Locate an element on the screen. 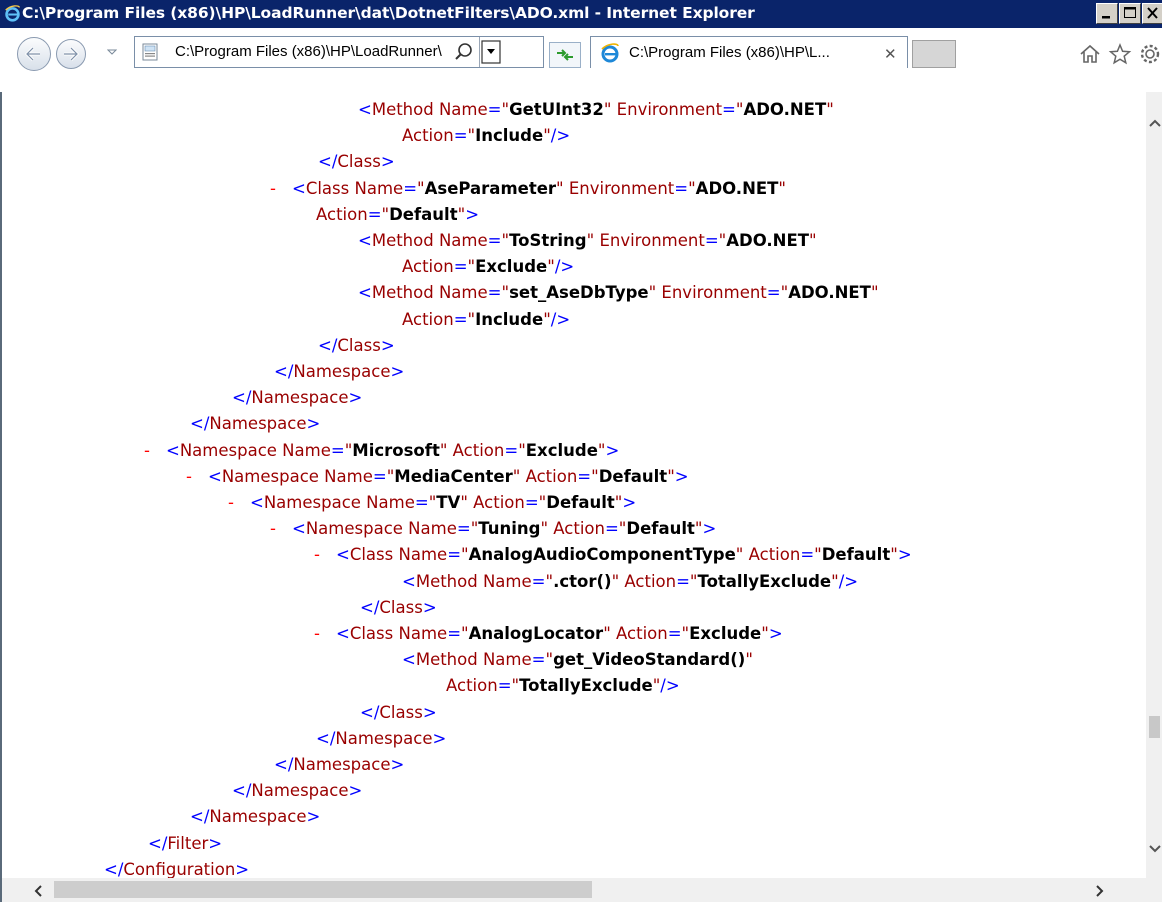 The image size is (1162, 902). horizontal-scroll-thumb is located at coordinates (323, 889).